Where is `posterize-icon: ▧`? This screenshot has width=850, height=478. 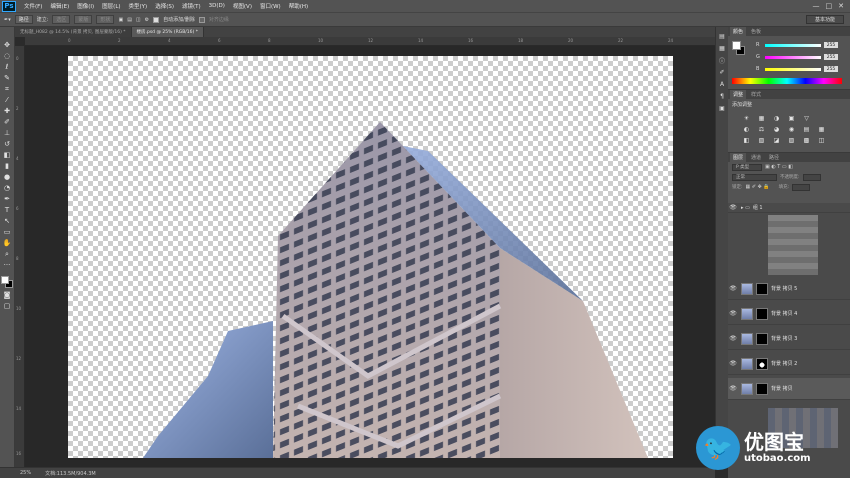 posterize-icon: ▧ is located at coordinates (761, 140).